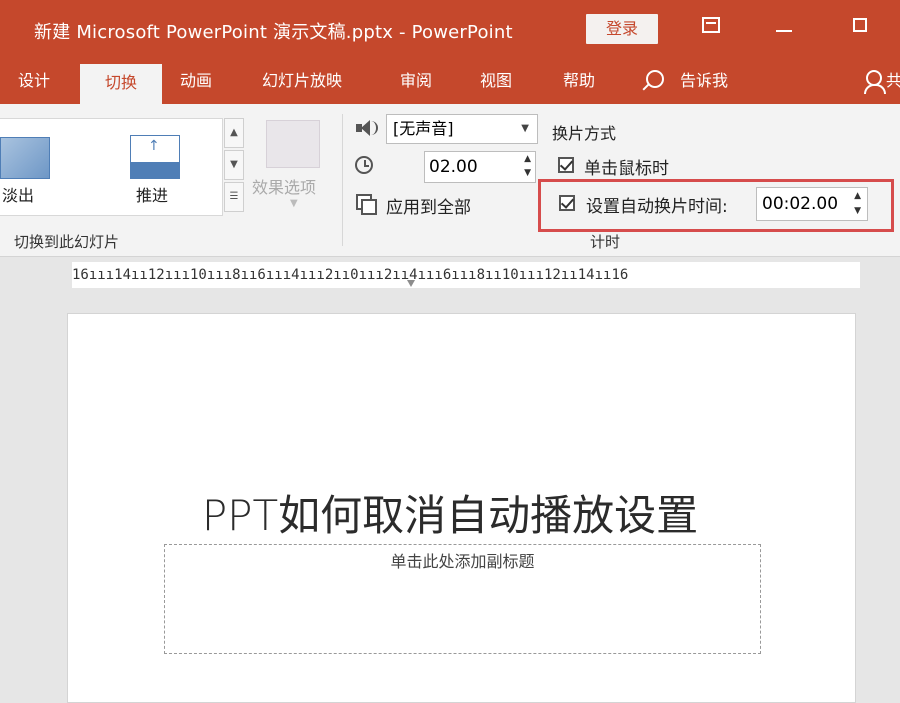 This screenshot has height=703, width=900. Describe the element at coordinates (875, 82) in the screenshot. I see `share-icon` at that location.